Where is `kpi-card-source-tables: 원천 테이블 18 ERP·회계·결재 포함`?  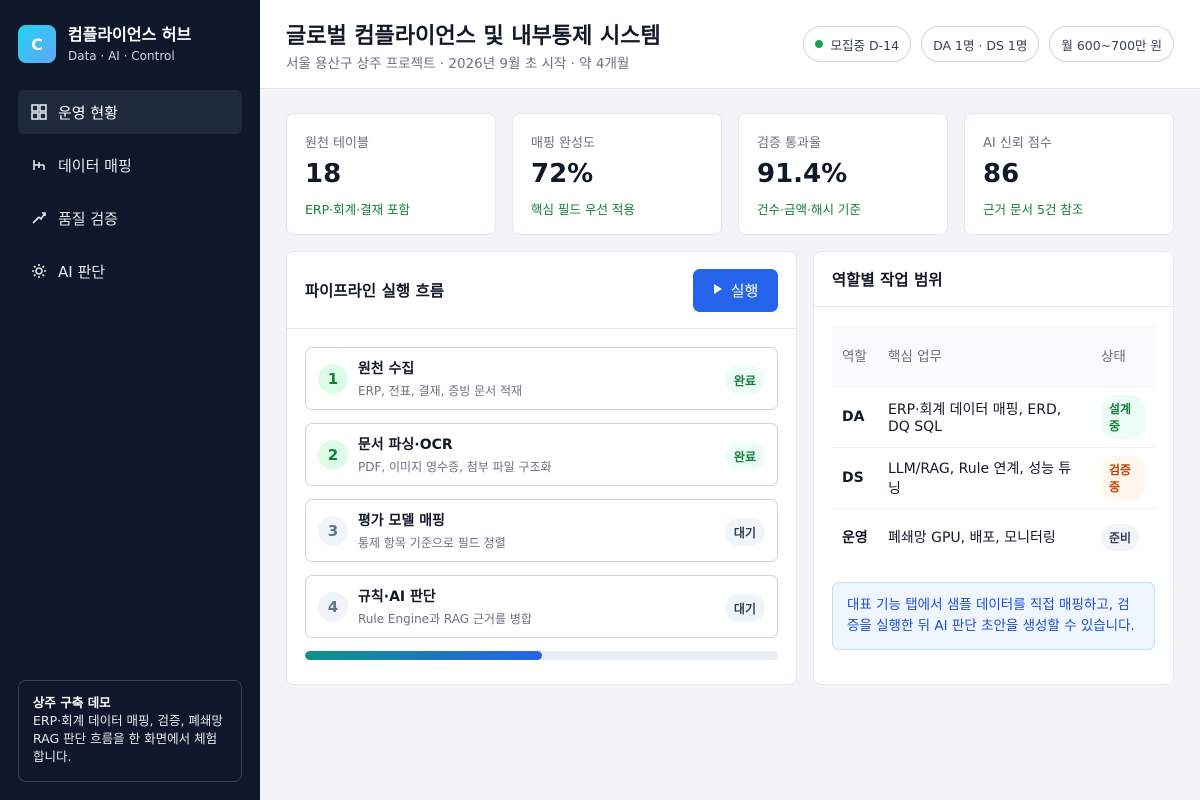
kpi-card-source-tables: 원천 테이블 18 ERP·회계·결재 포함 is located at coordinates (391, 174).